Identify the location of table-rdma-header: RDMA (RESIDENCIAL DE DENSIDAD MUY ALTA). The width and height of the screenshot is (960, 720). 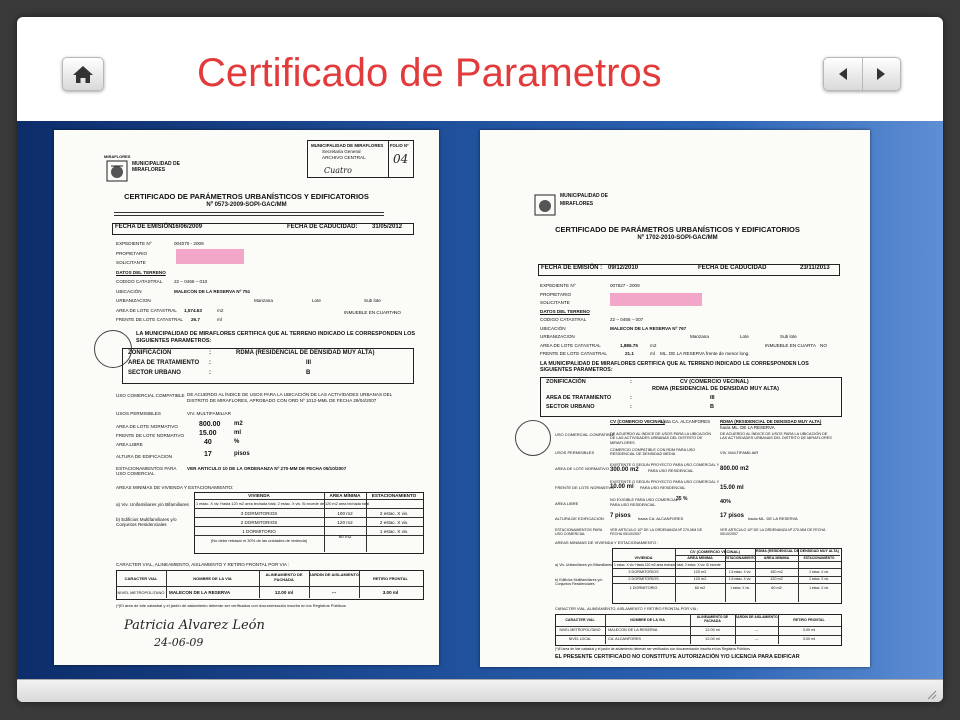
(797, 551).